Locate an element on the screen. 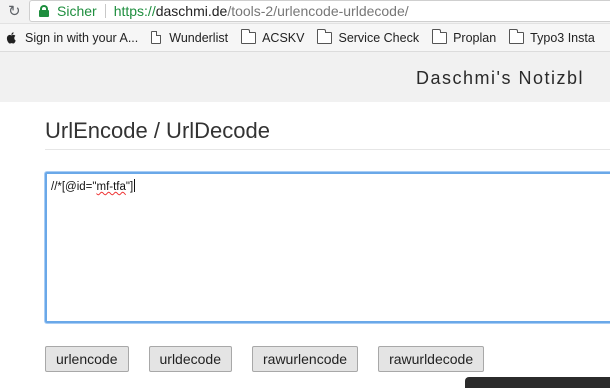  bookmark-acskv: ACSKV is located at coordinates (273, 36).